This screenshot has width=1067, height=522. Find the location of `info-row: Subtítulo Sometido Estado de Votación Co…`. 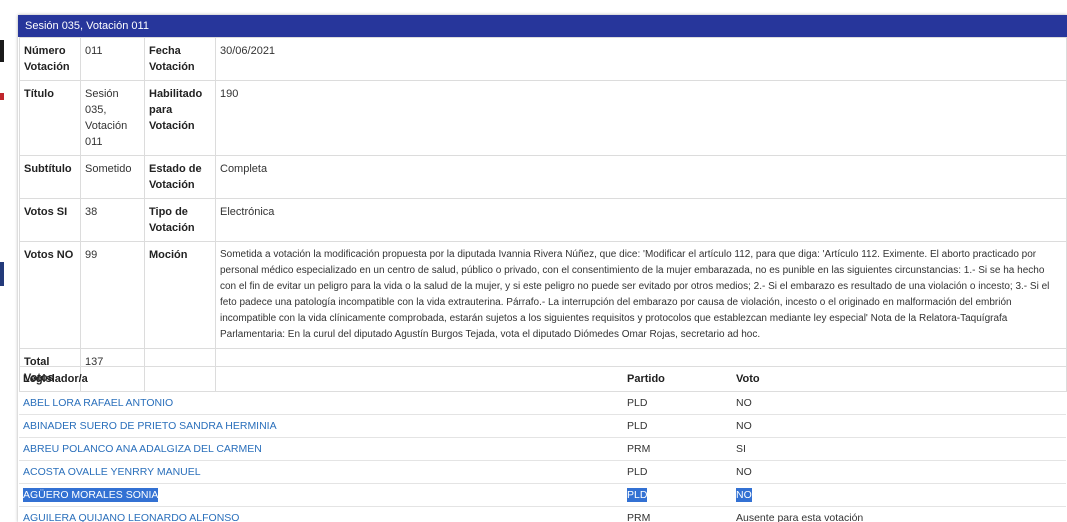

info-row: Subtítulo Sometido Estado de Votación Co… is located at coordinates (543, 177).